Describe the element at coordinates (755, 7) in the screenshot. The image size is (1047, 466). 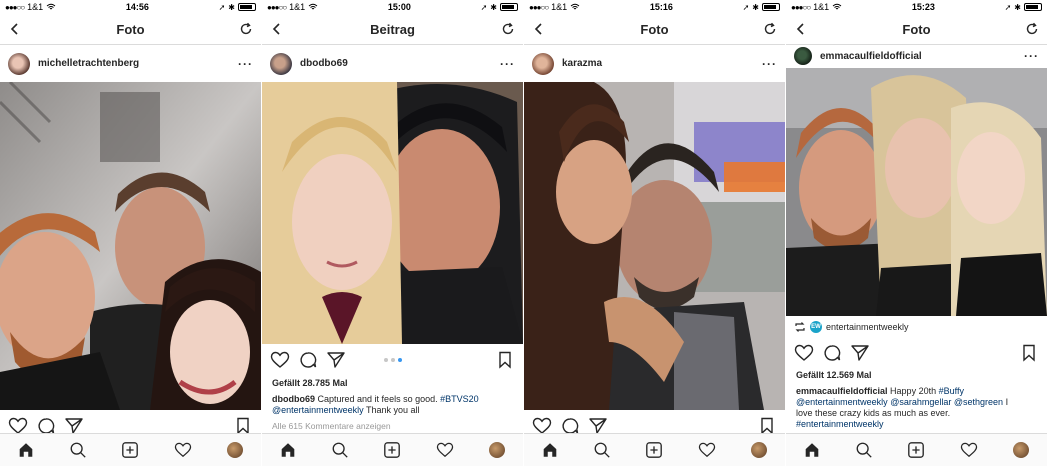
I see `bluetooth-icon: ✱` at that location.